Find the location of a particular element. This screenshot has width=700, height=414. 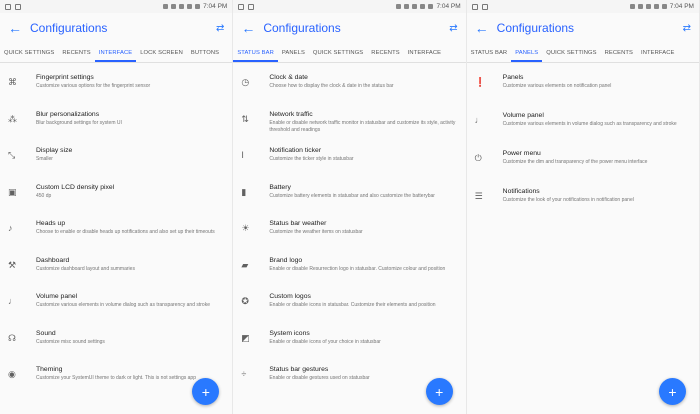

panels-icon: ❗ is located at coordinates (480, 82).